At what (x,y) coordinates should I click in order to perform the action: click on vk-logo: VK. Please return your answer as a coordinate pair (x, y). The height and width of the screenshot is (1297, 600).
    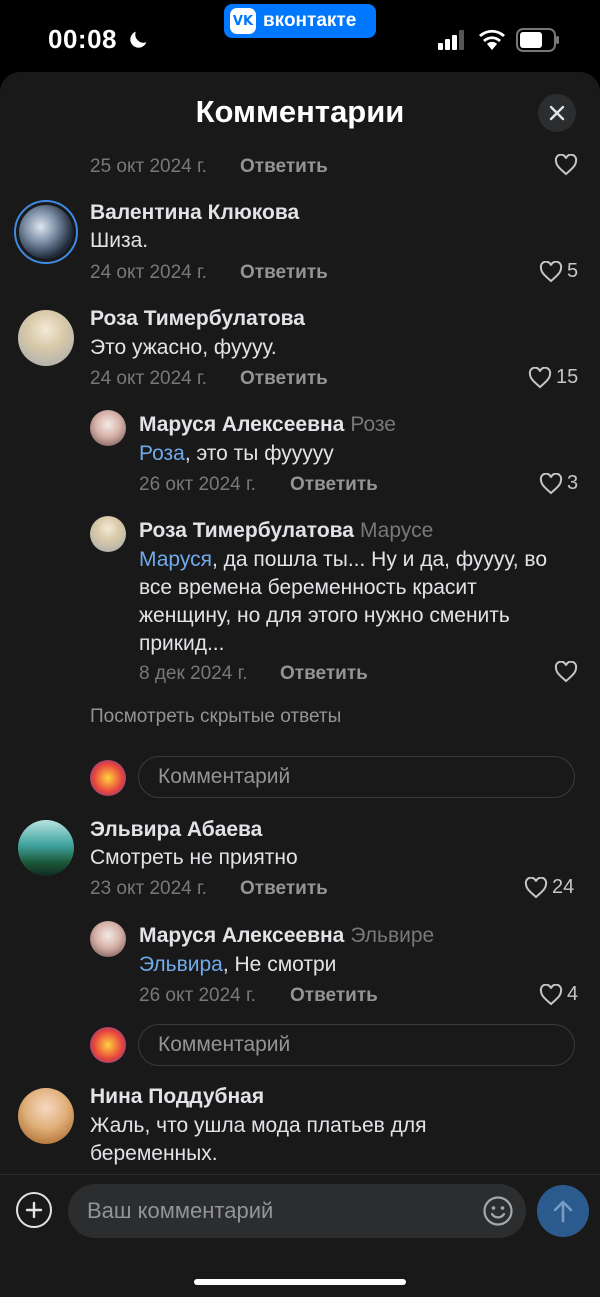
    Looking at the image, I should click on (243, 21).